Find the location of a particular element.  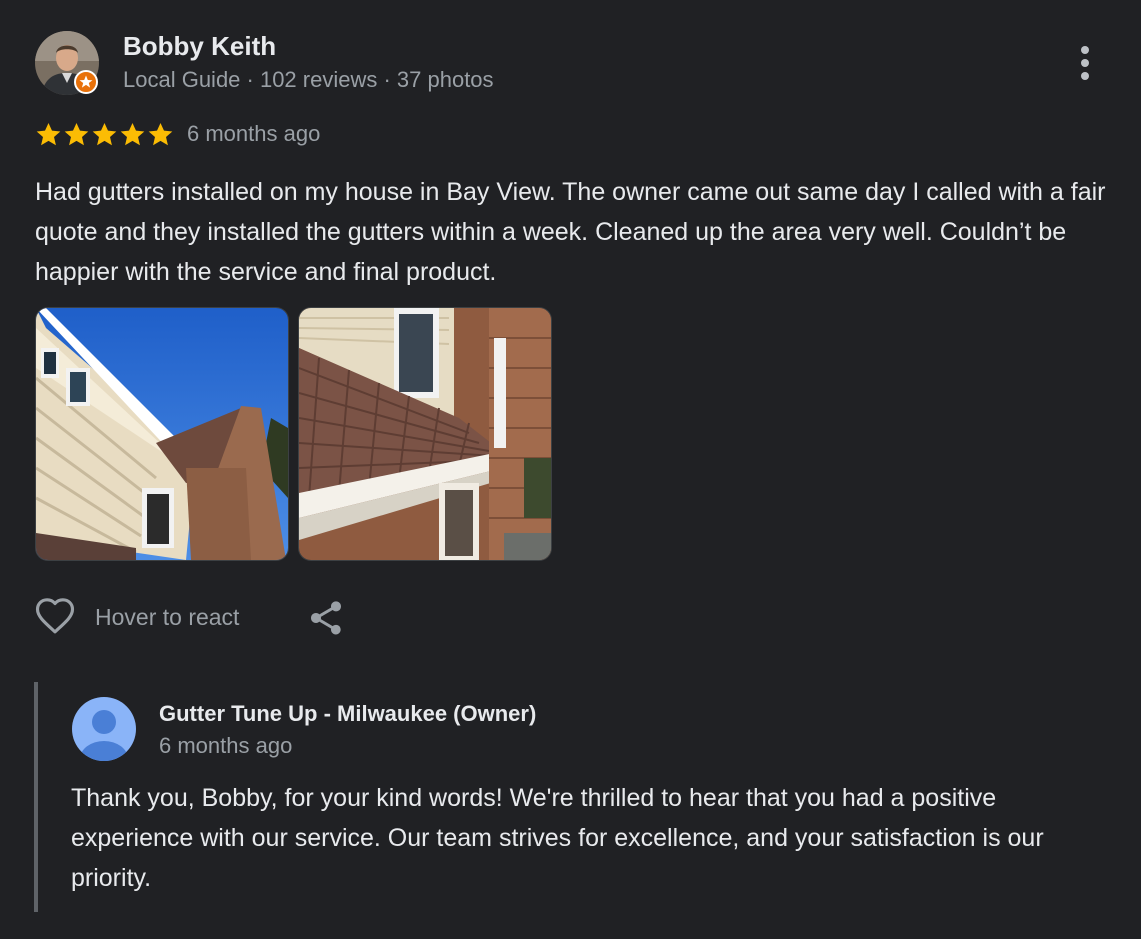

house-gutter-photo is located at coordinates (162, 434).